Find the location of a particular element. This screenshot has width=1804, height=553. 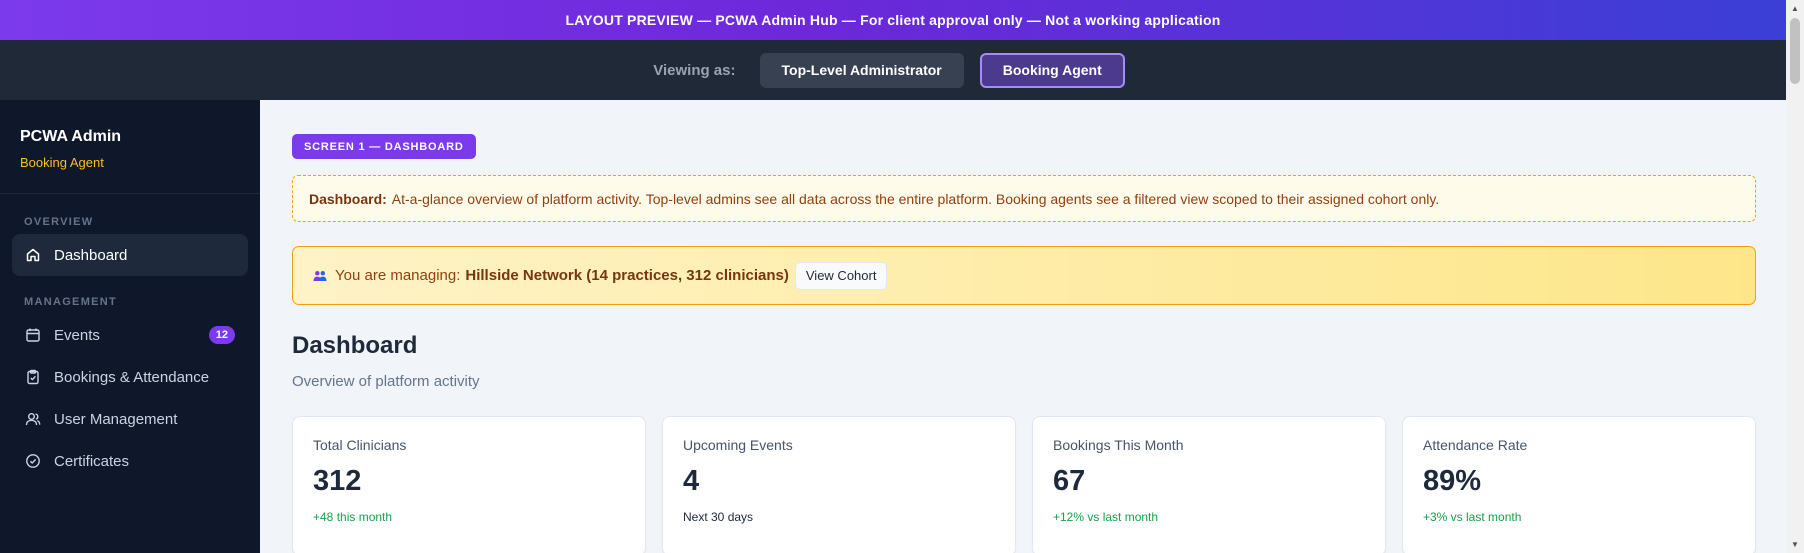

role-booking-agent-button: Booking Agent is located at coordinates (1052, 70).